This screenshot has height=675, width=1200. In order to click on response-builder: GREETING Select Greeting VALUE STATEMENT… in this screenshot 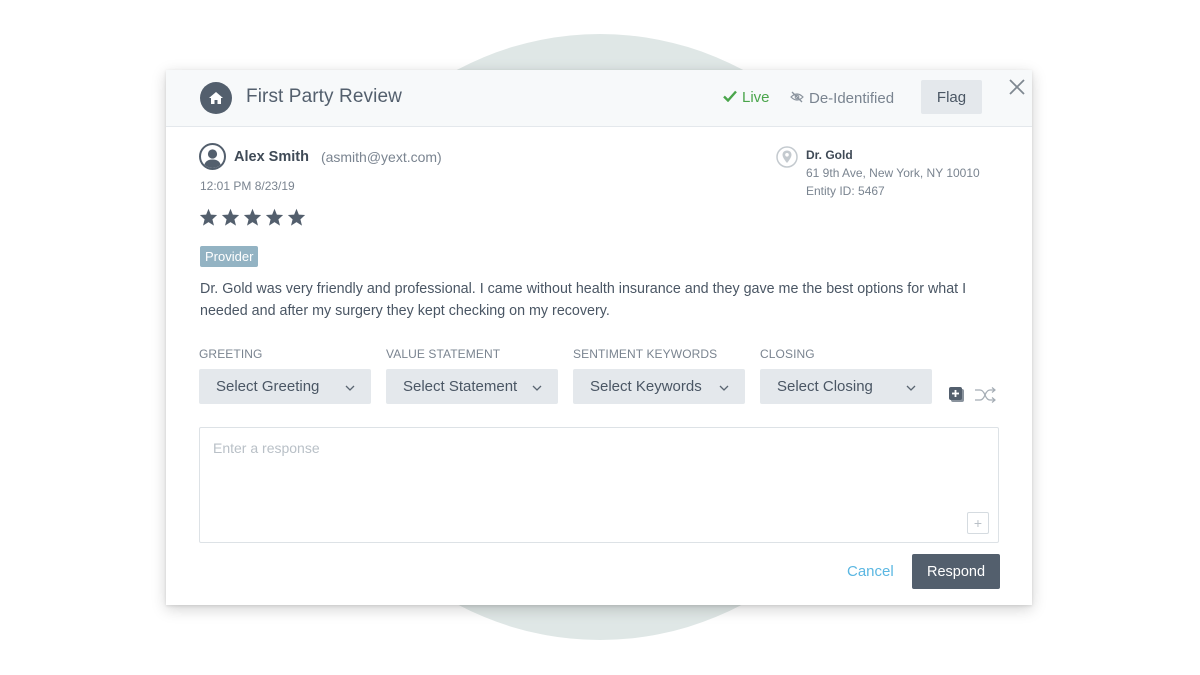, I will do `click(573, 375)`.